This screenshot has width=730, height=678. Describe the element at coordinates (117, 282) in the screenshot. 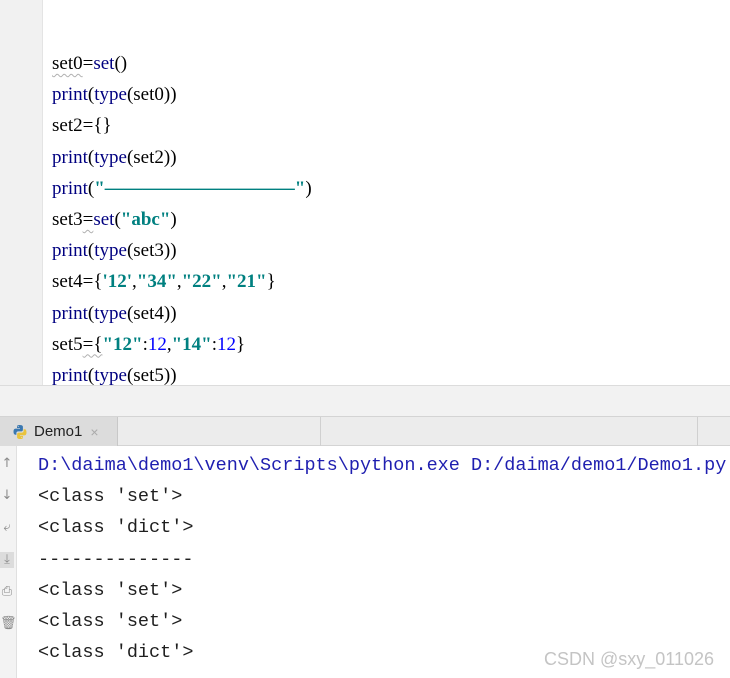

I see `code-token: '12'` at that location.